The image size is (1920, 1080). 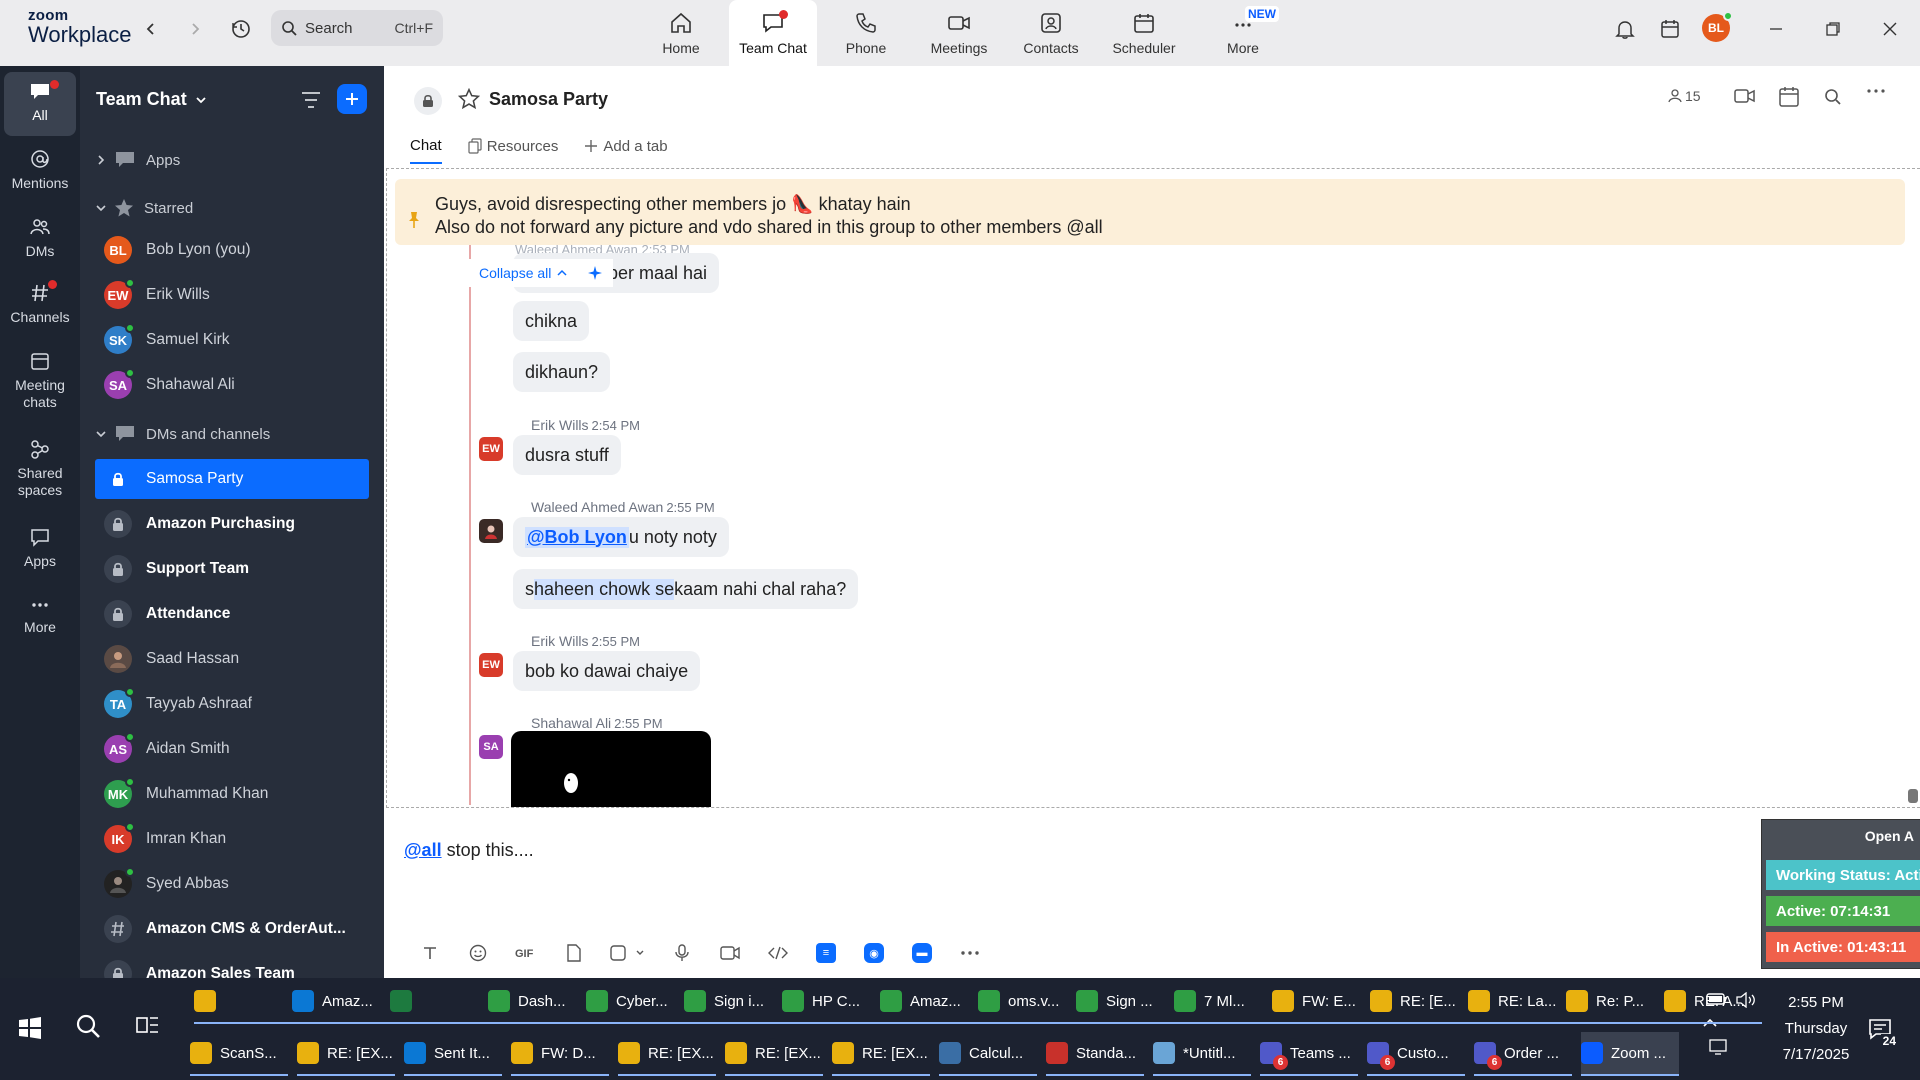 I want to click on system-clock: 2:55 PM Thursday 7/17/2025, so click(x=1816, y=1029).